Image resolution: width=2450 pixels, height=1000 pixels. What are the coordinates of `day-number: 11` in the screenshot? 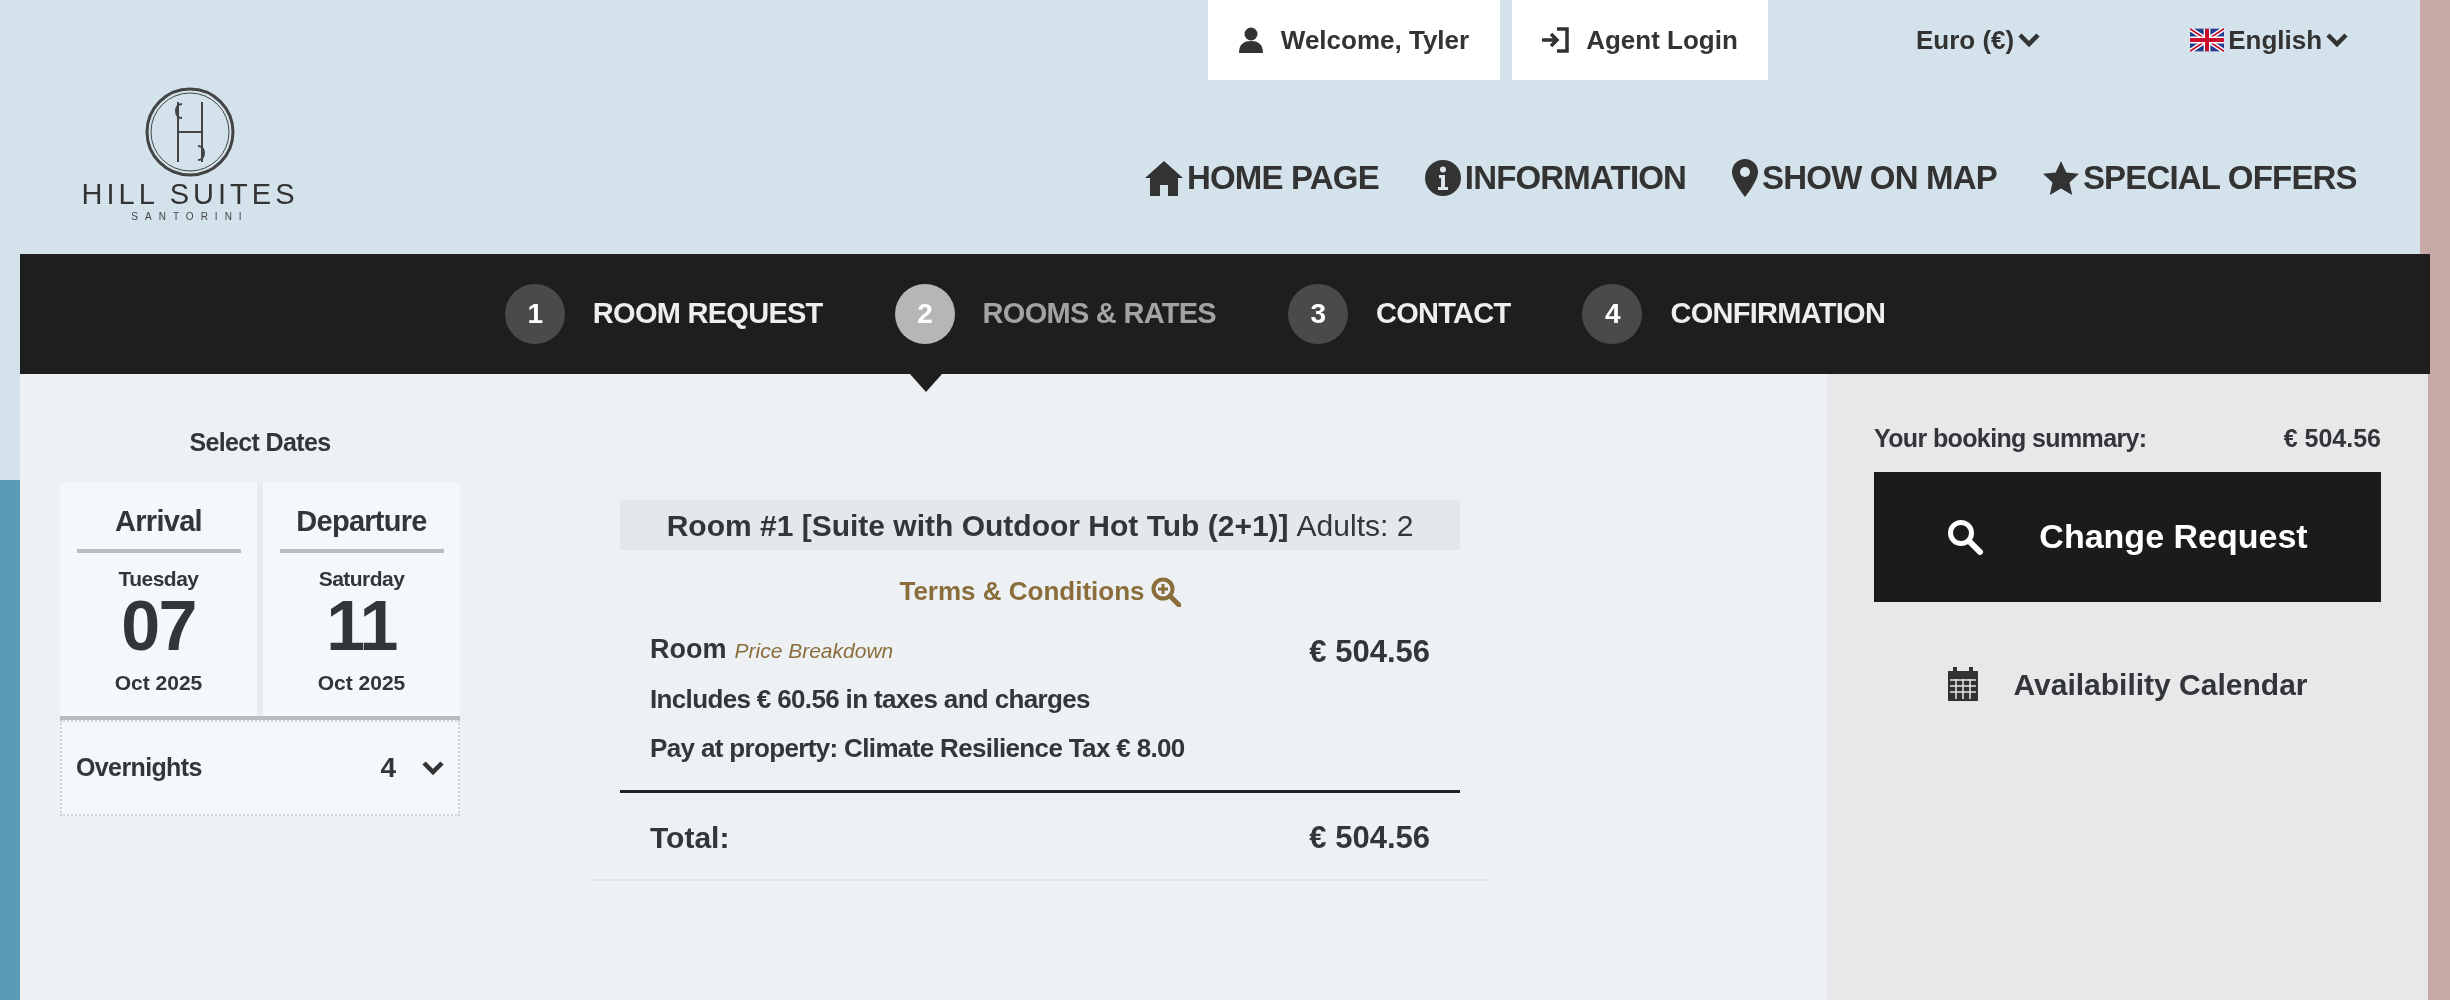 It's located at (361, 625).